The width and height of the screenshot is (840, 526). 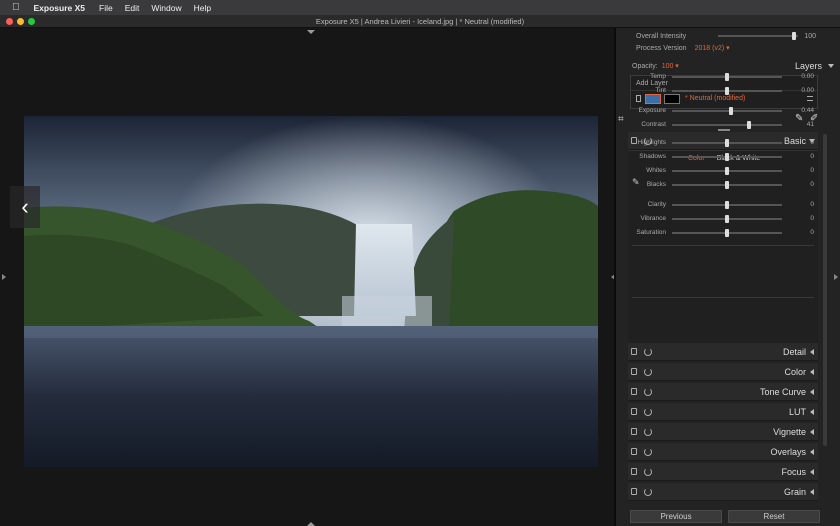 I want to click on adjustment-vibrance: Vibrance 0, so click(x=723, y=219).